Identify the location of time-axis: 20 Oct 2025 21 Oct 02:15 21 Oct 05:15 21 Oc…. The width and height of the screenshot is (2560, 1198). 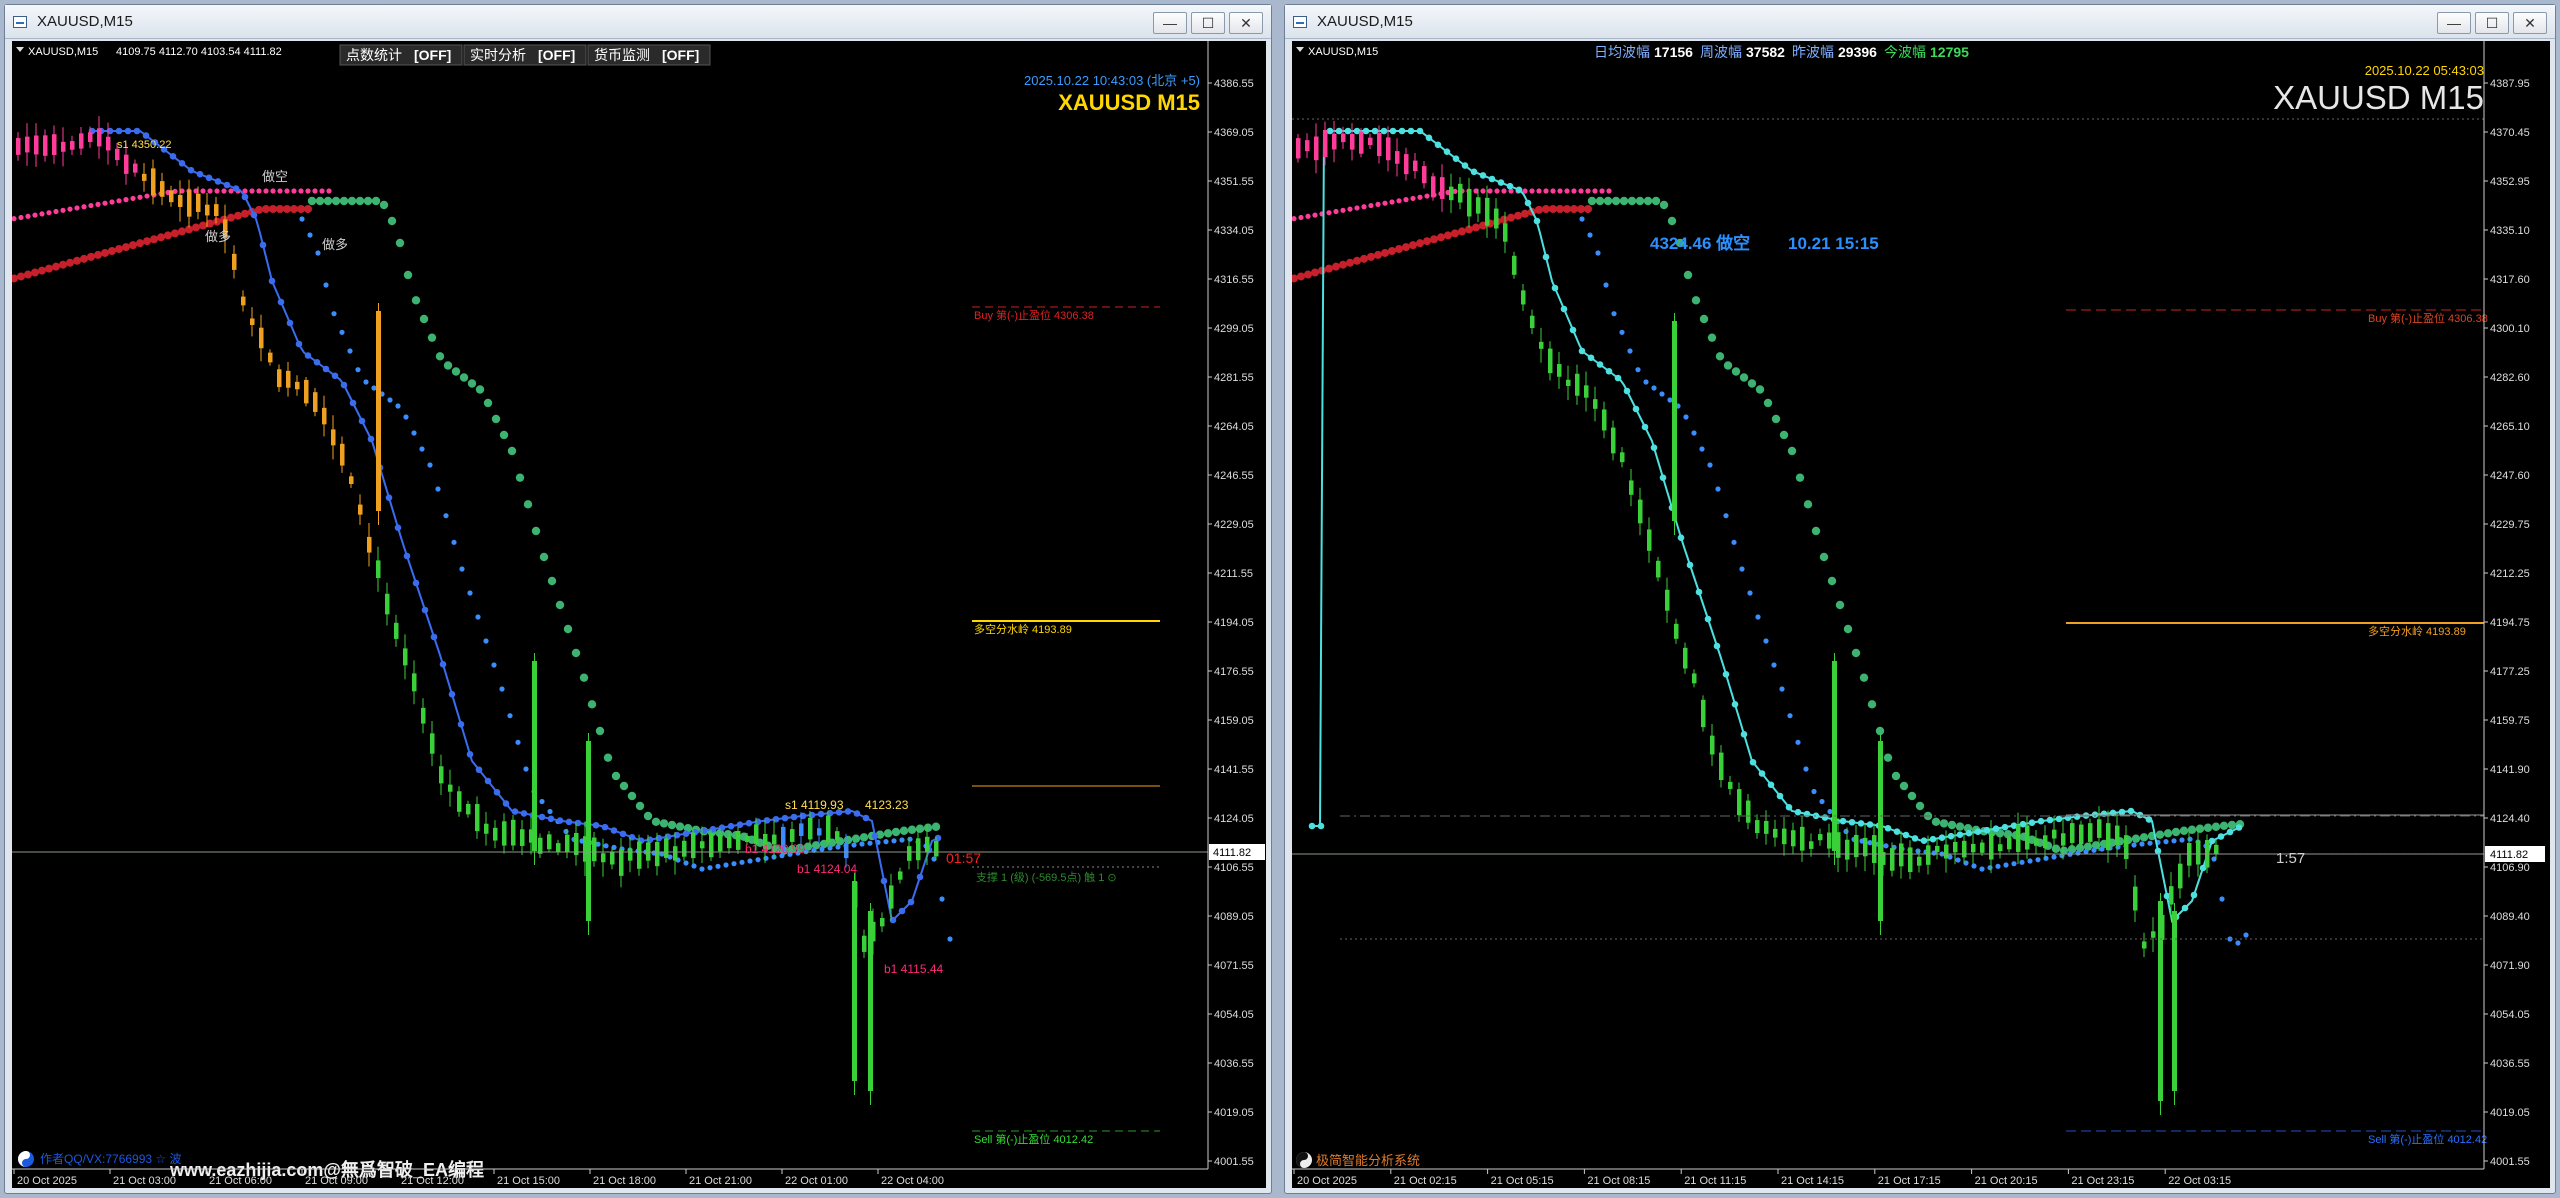
(1762, 1178).